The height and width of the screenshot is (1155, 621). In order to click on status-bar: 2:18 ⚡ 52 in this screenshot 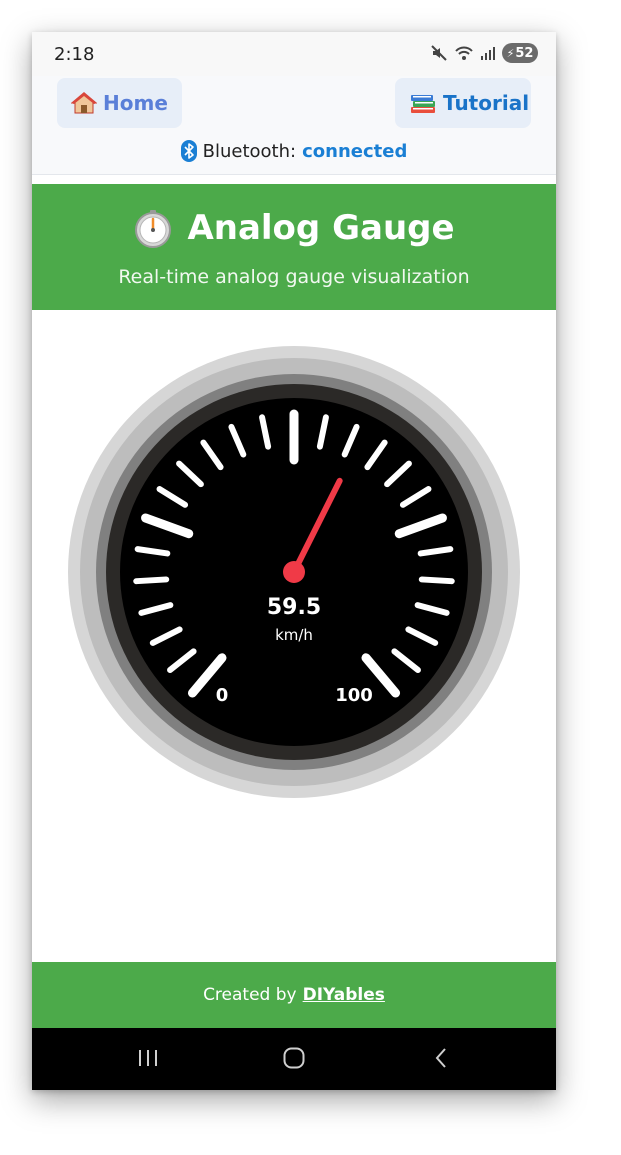, I will do `click(294, 54)`.